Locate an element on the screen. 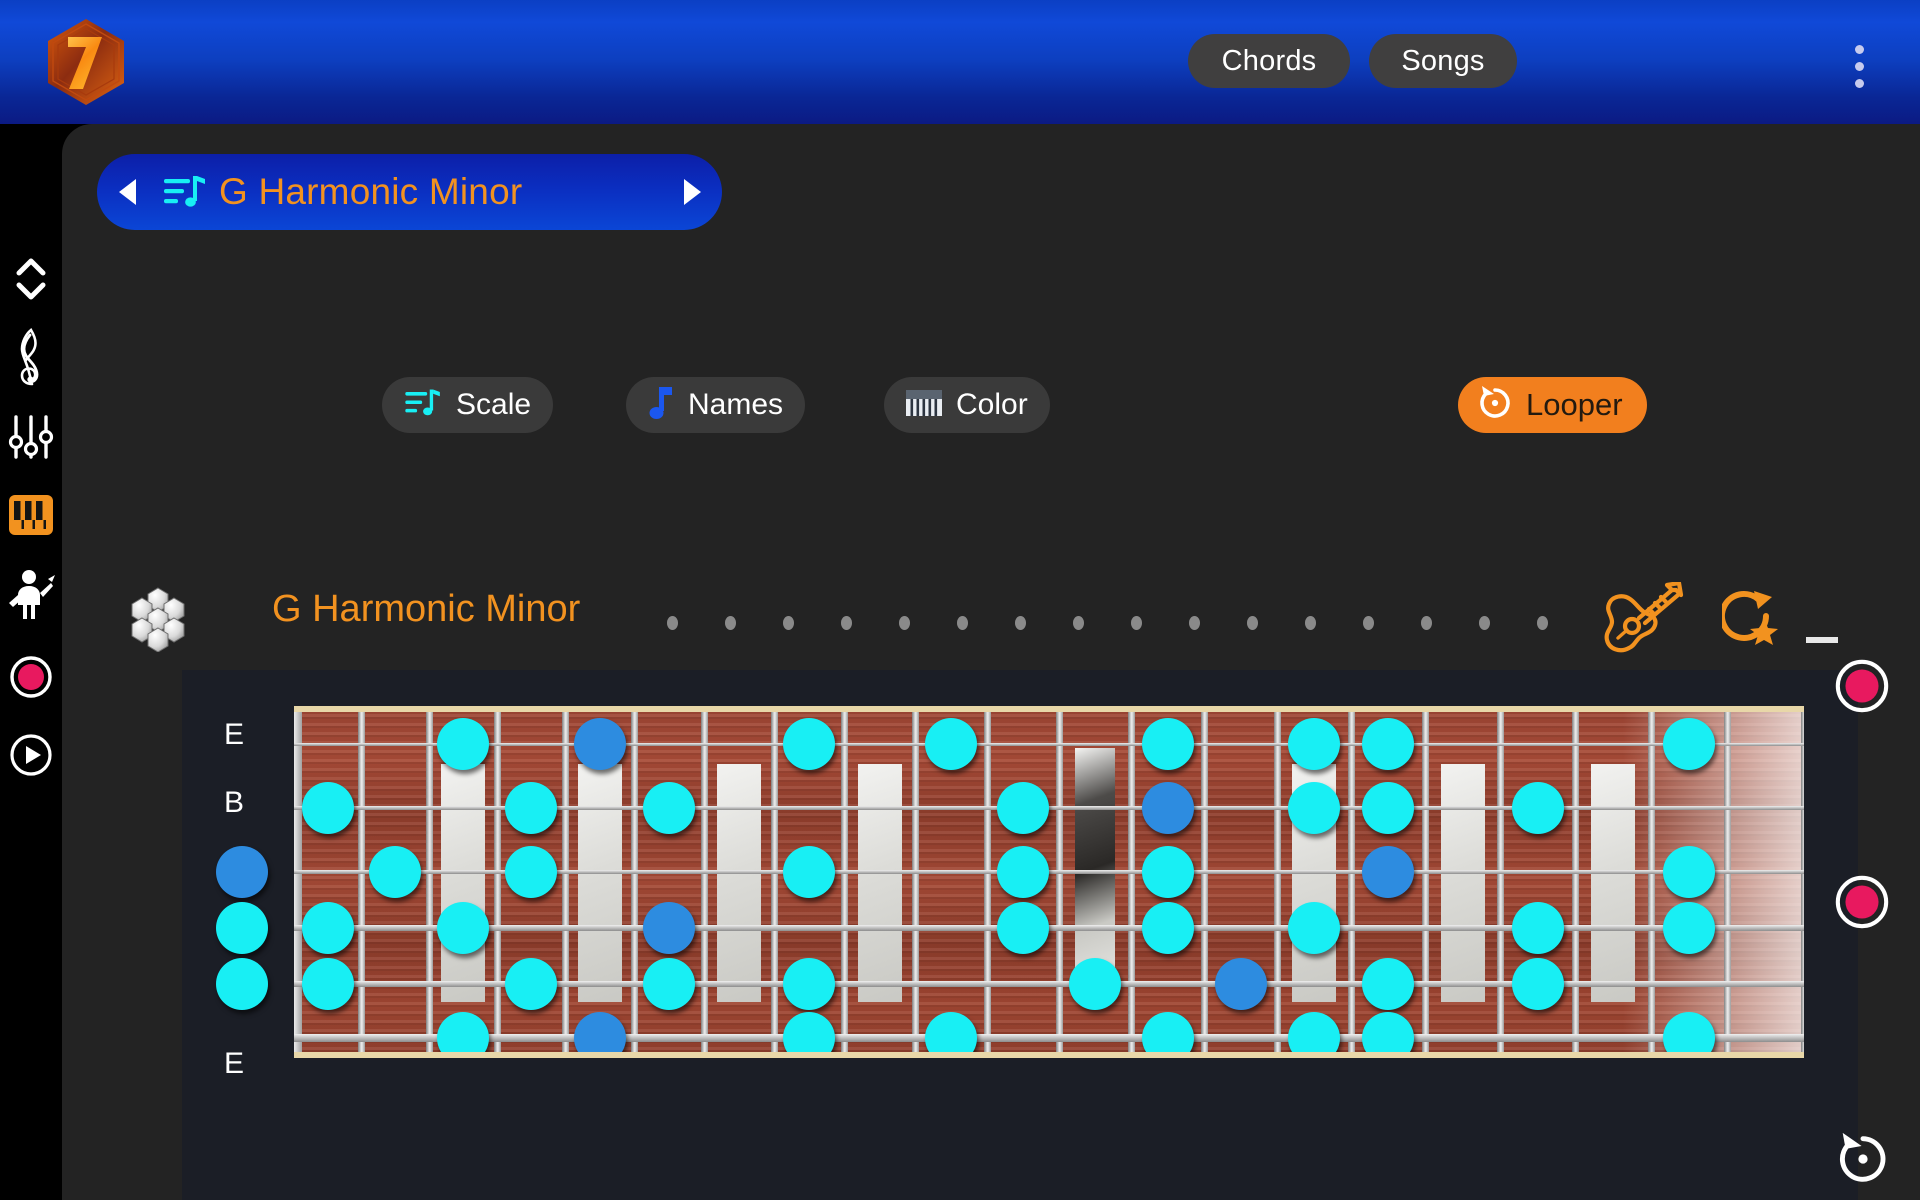 Image resolution: width=1920 pixels, height=1200 pixels. string-label-b: B is located at coordinates (234, 802).